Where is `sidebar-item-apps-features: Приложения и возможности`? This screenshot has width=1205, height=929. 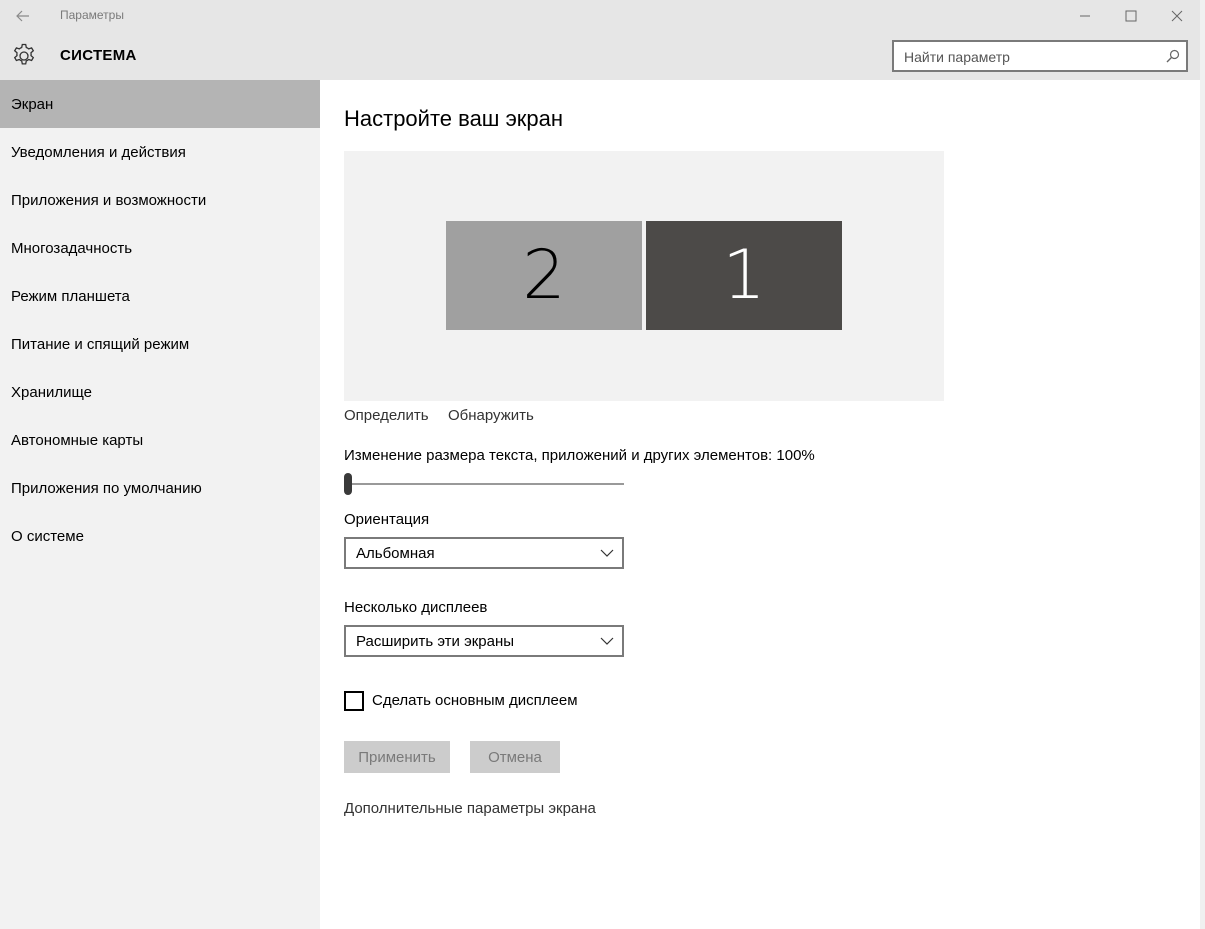 sidebar-item-apps-features: Приложения и возможности is located at coordinates (160, 200).